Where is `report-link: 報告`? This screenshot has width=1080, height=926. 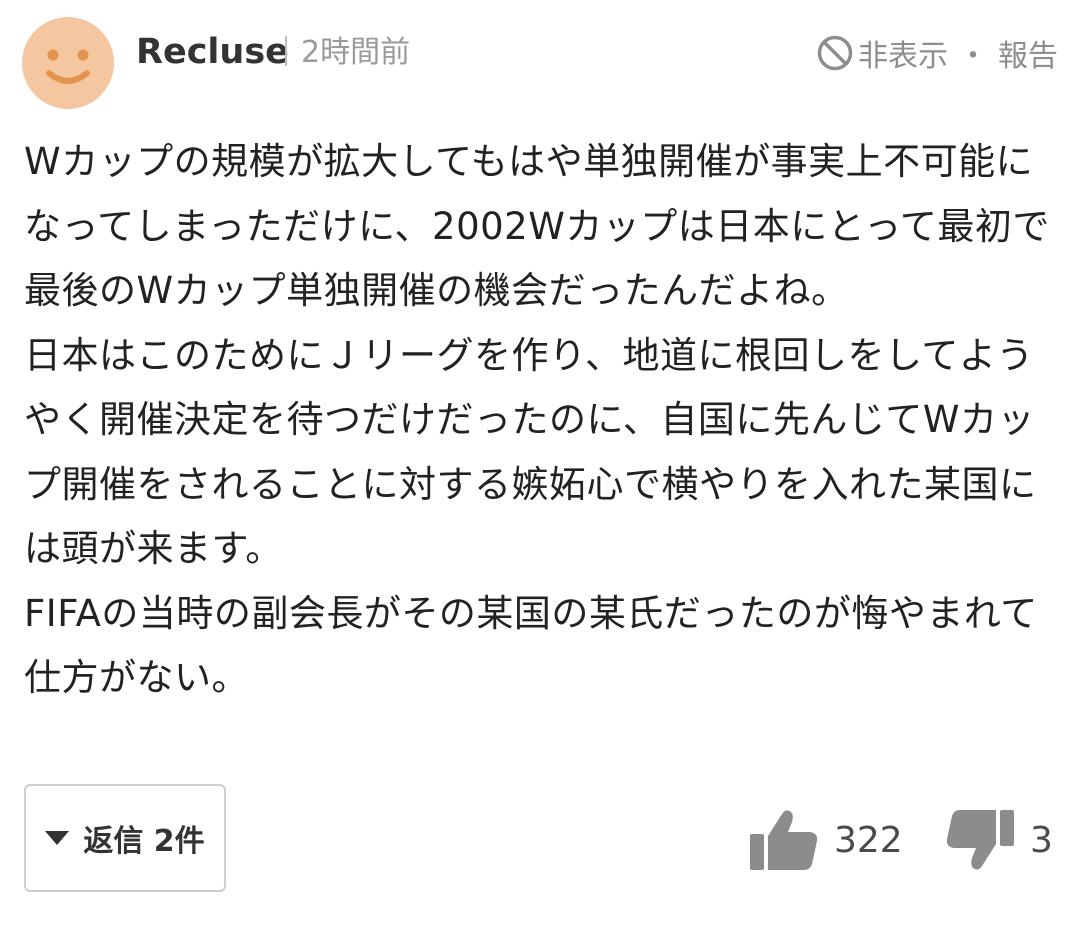
report-link: 報告 is located at coordinates (1028, 53).